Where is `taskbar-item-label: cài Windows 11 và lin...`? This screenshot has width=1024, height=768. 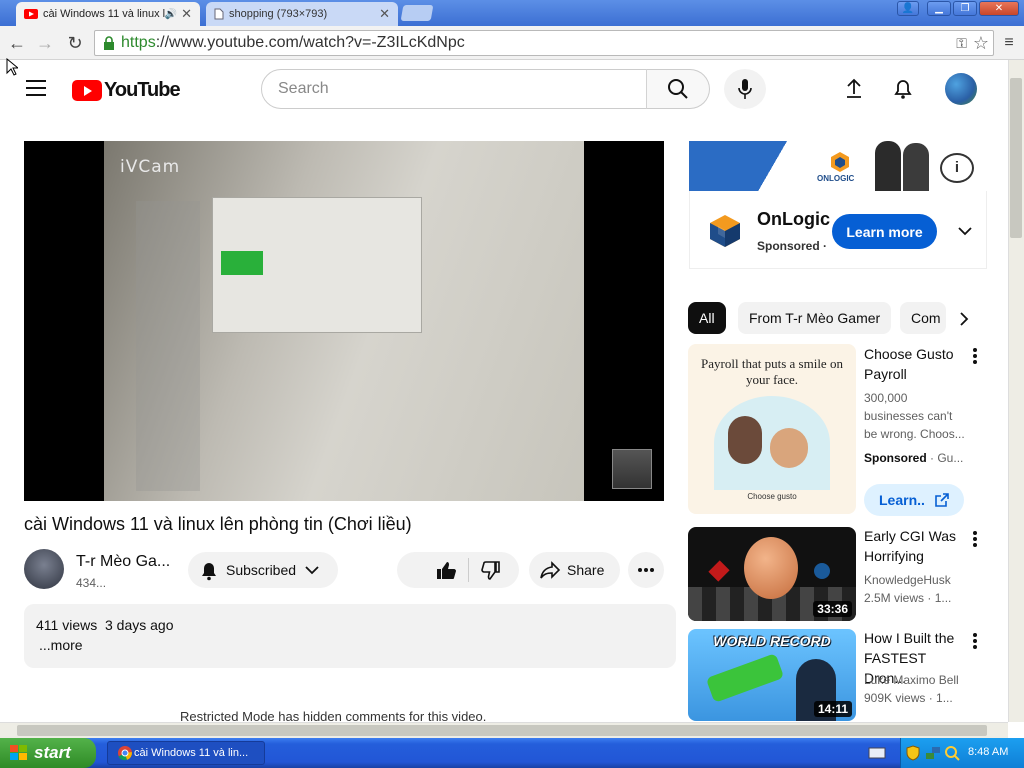 taskbar-item-label: cài Windows 11 và lin... is located at coordinates (191, 753).